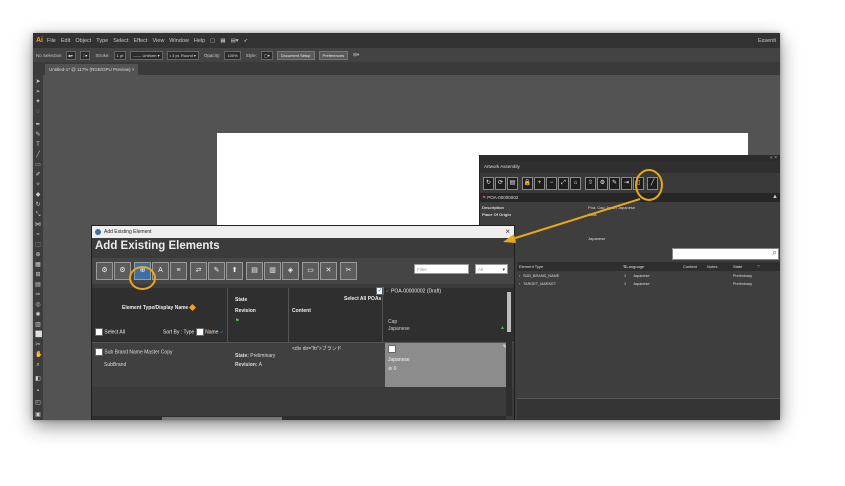 Image resolution: width=845 pixels, height=486 pixels. I want to click on annotation-arrow, so click(572, 220).